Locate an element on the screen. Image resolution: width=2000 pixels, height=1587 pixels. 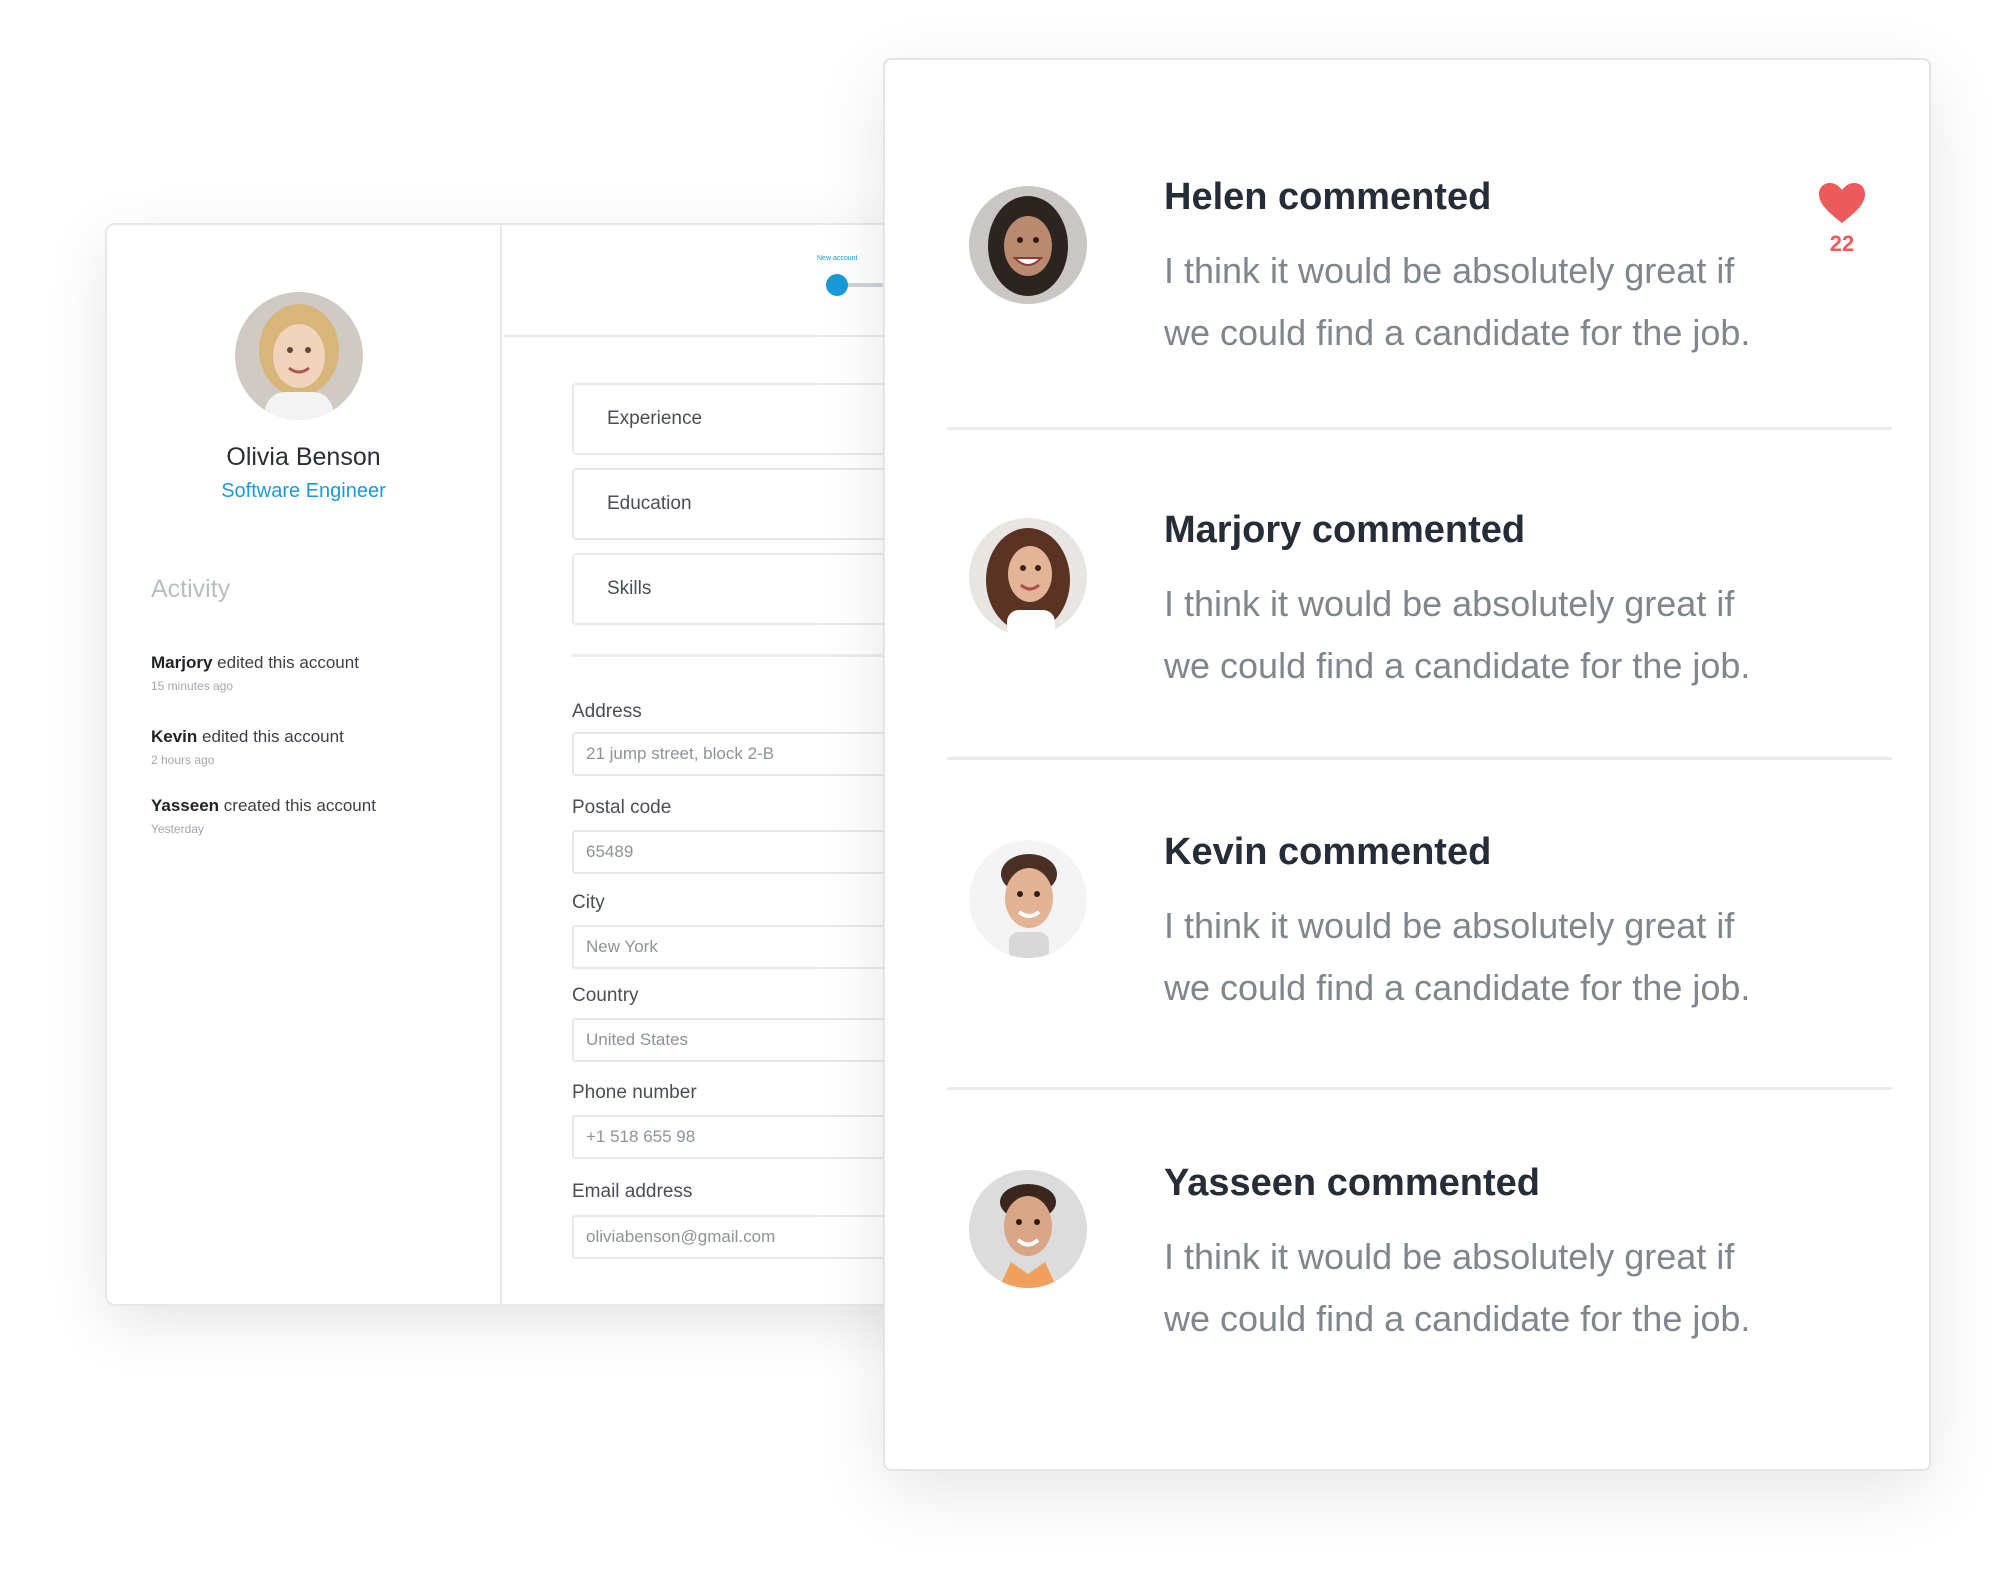
activity-time: Yesterday is located at coordinates (177, 829).